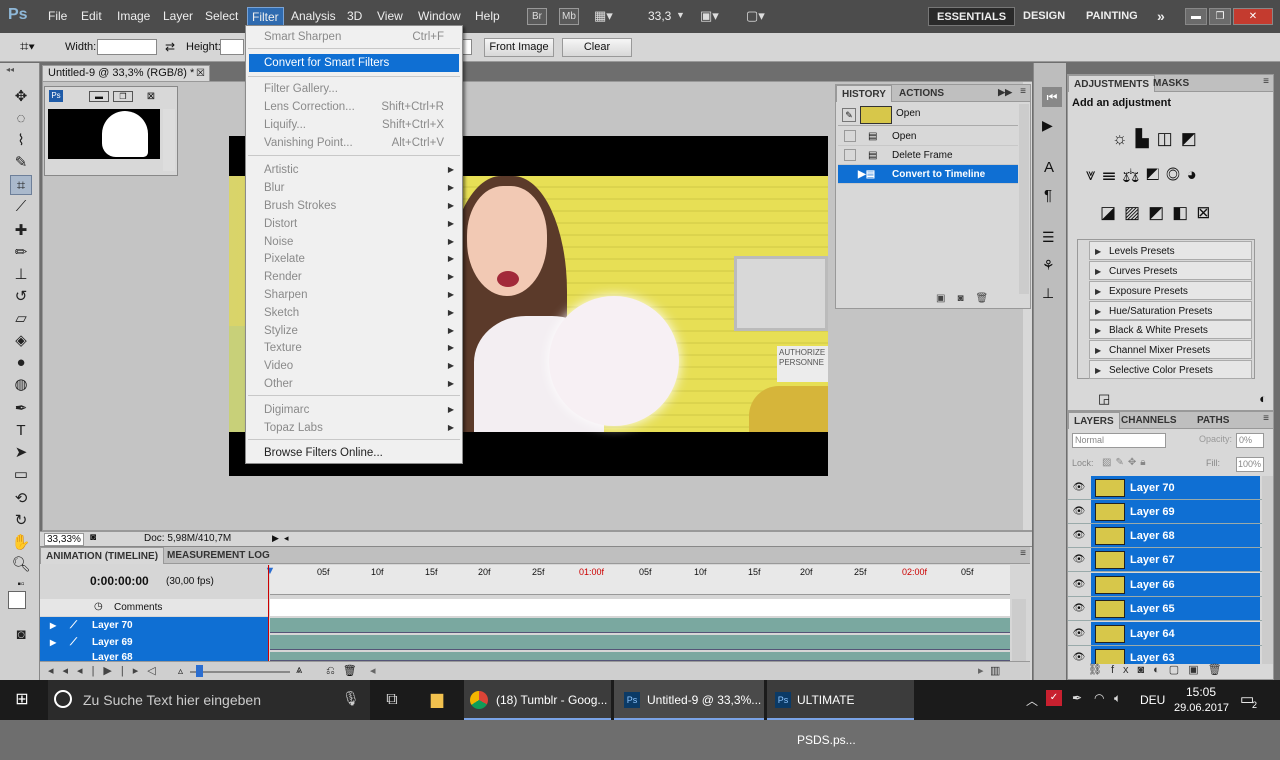 Image resolution: width=1280 pixels, height=760 pixels. What do you see at coordinates (1159, 213) in the screenshot?
I see `adjustment-icons-row3: ◪▨◩◧⊠` at bounding box center [1159, 213].